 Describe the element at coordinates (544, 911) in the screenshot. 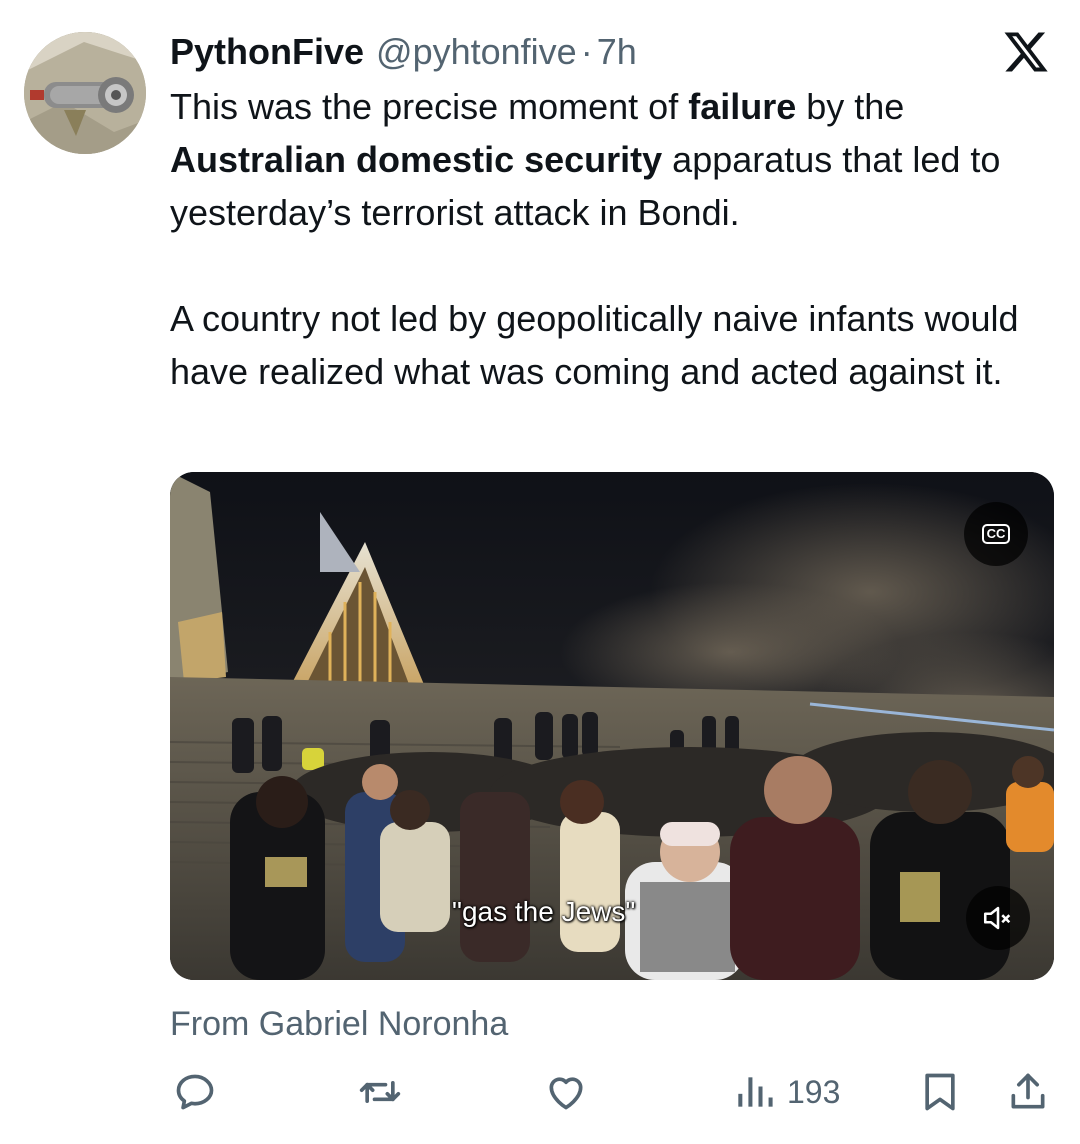

I see `video-subtitle: "gas the Jews"` at that location.